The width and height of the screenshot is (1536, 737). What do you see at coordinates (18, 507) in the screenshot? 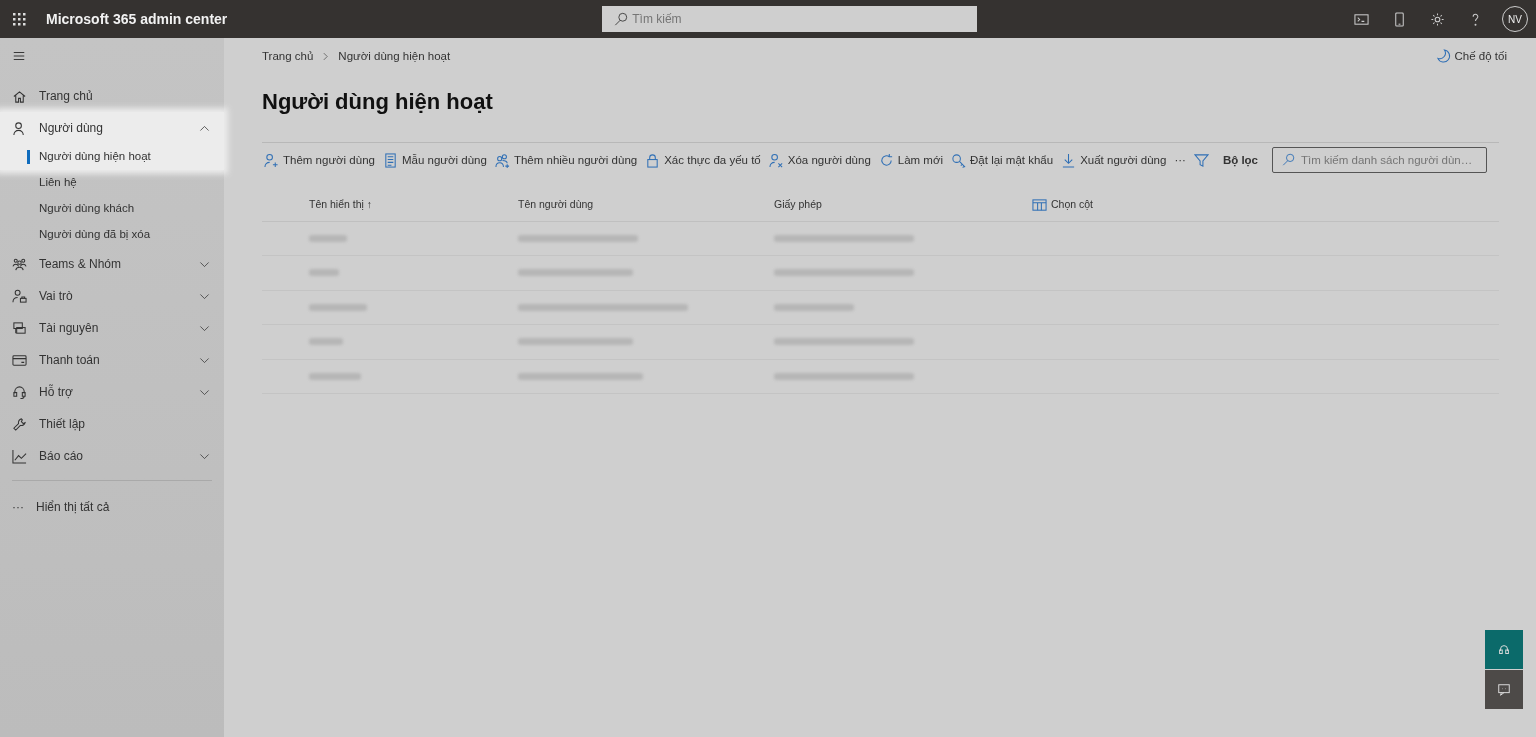
I see `more-icon: ···` at bounding box center [18, 507].